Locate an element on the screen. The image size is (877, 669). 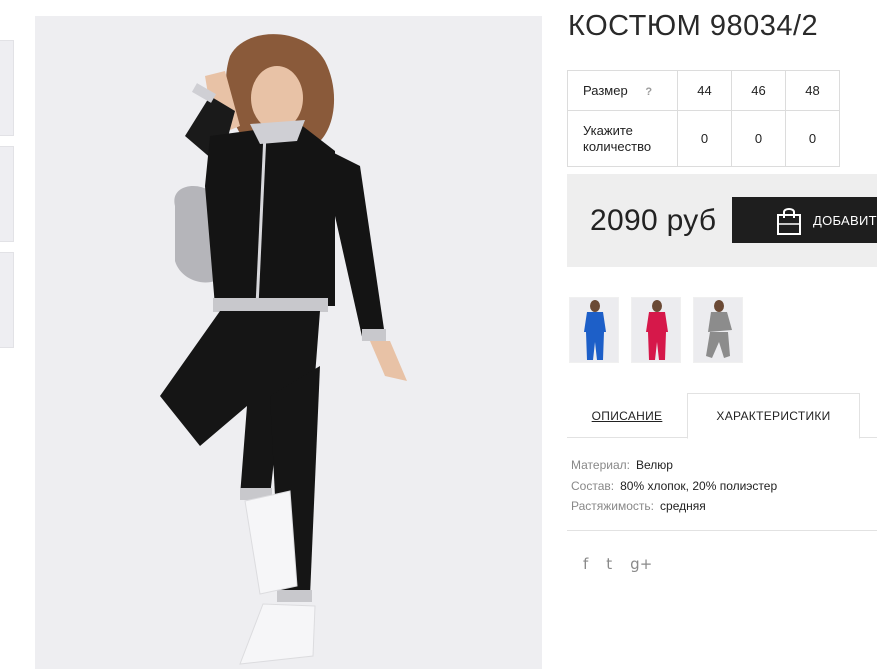
spec-row-composition: Состав: 80% хлопок, 20% полиэстер is located at coordinates (674, 486).